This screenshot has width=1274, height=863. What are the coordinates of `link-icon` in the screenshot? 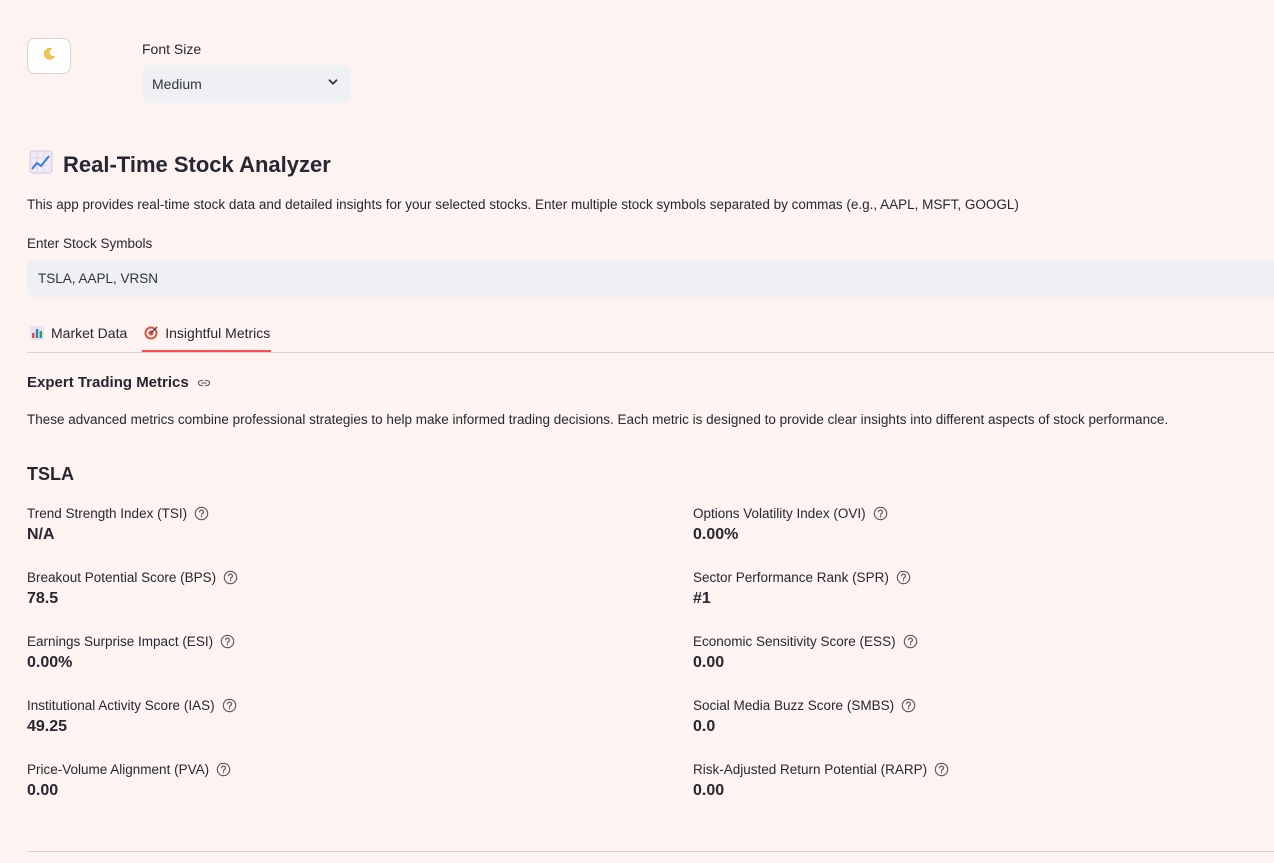 It's located at (204, 383).